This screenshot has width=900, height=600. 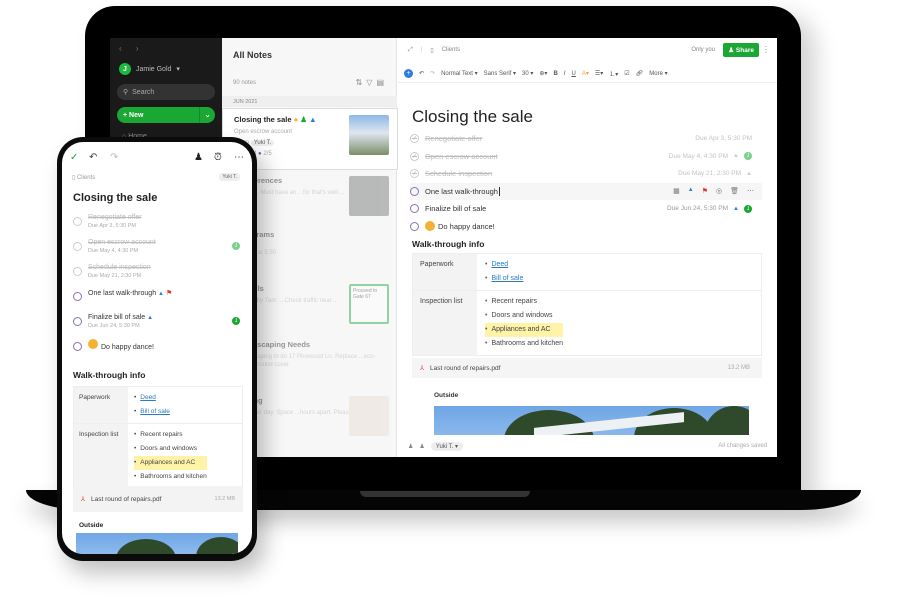 What do you see at coordinates (555, 74) in the screenshot?
I see `bold-button: B` at bounding box center [555, 74].